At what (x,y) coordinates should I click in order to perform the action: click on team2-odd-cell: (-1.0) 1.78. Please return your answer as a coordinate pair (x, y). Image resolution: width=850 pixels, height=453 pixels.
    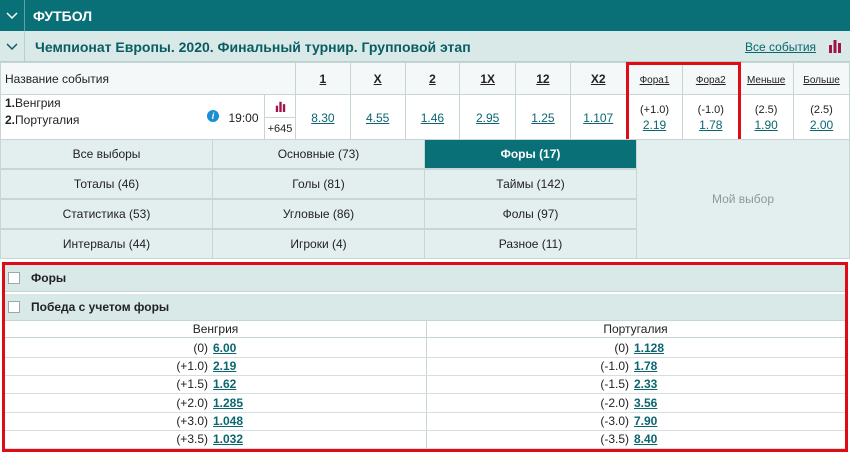
    Looking at the image, I should click on (635, 366).